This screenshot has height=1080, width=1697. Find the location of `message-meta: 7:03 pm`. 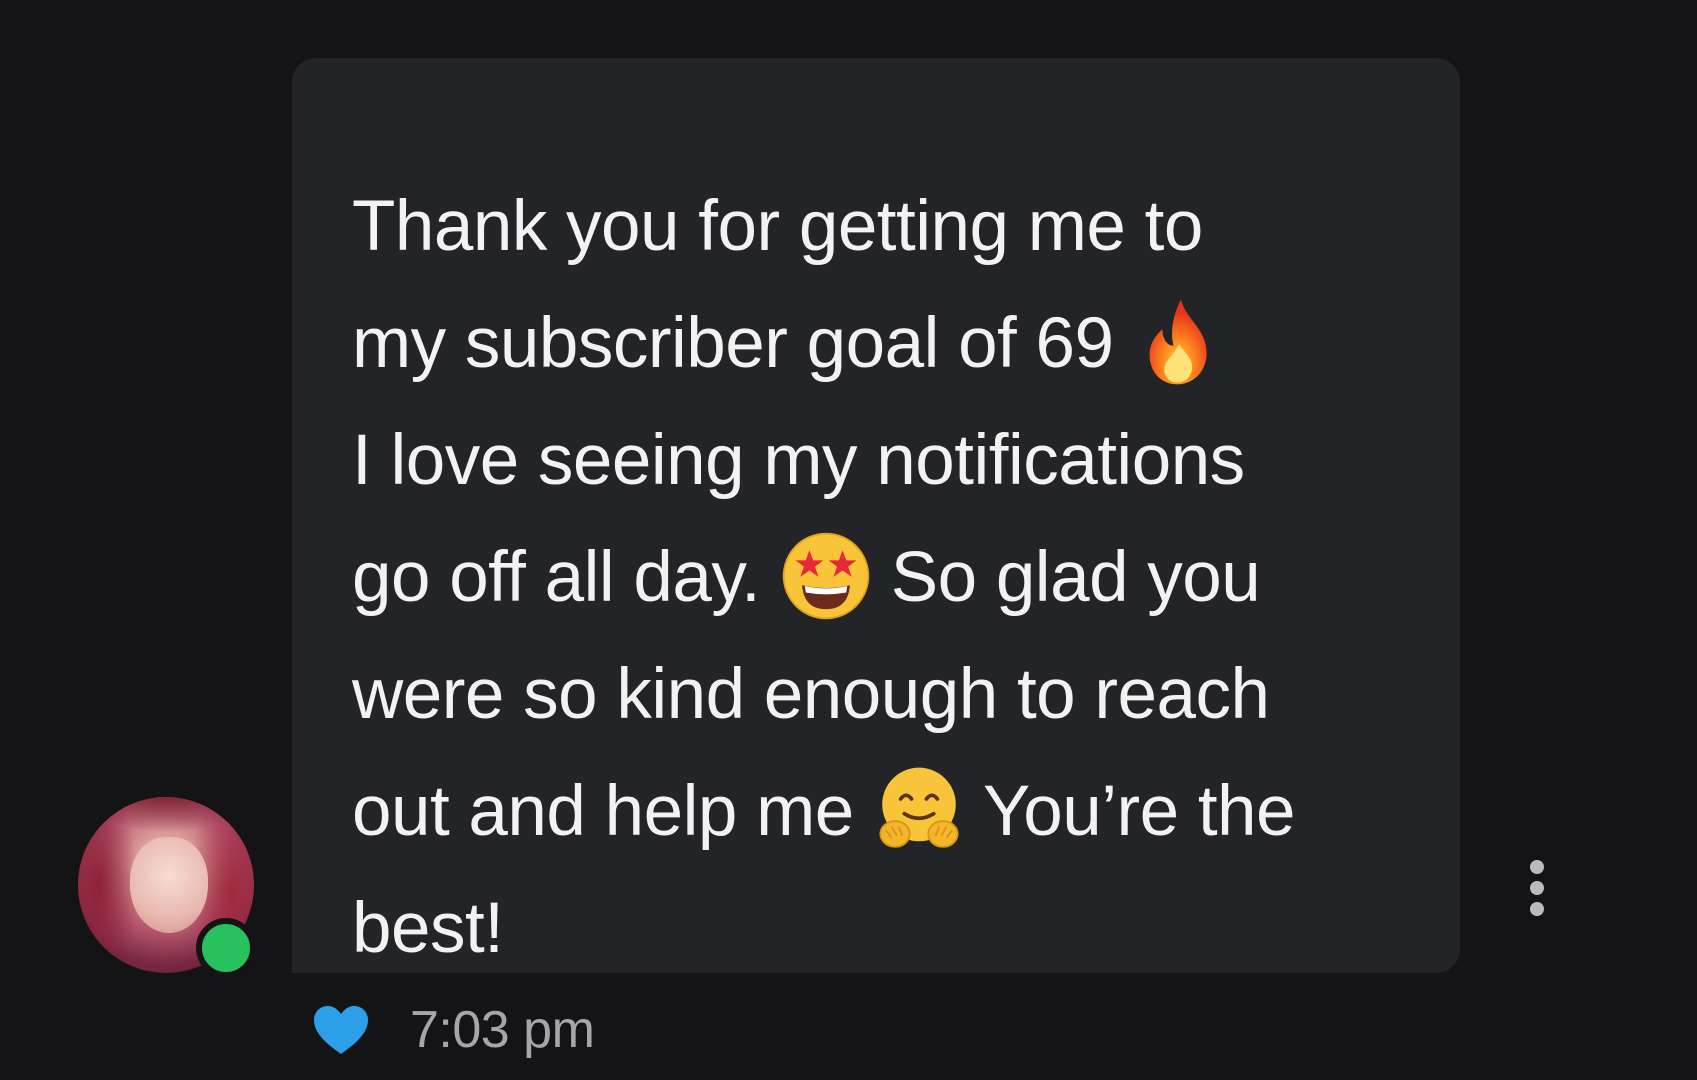

message-meta: 7:03 pm is located at coordinates (453, 1030).